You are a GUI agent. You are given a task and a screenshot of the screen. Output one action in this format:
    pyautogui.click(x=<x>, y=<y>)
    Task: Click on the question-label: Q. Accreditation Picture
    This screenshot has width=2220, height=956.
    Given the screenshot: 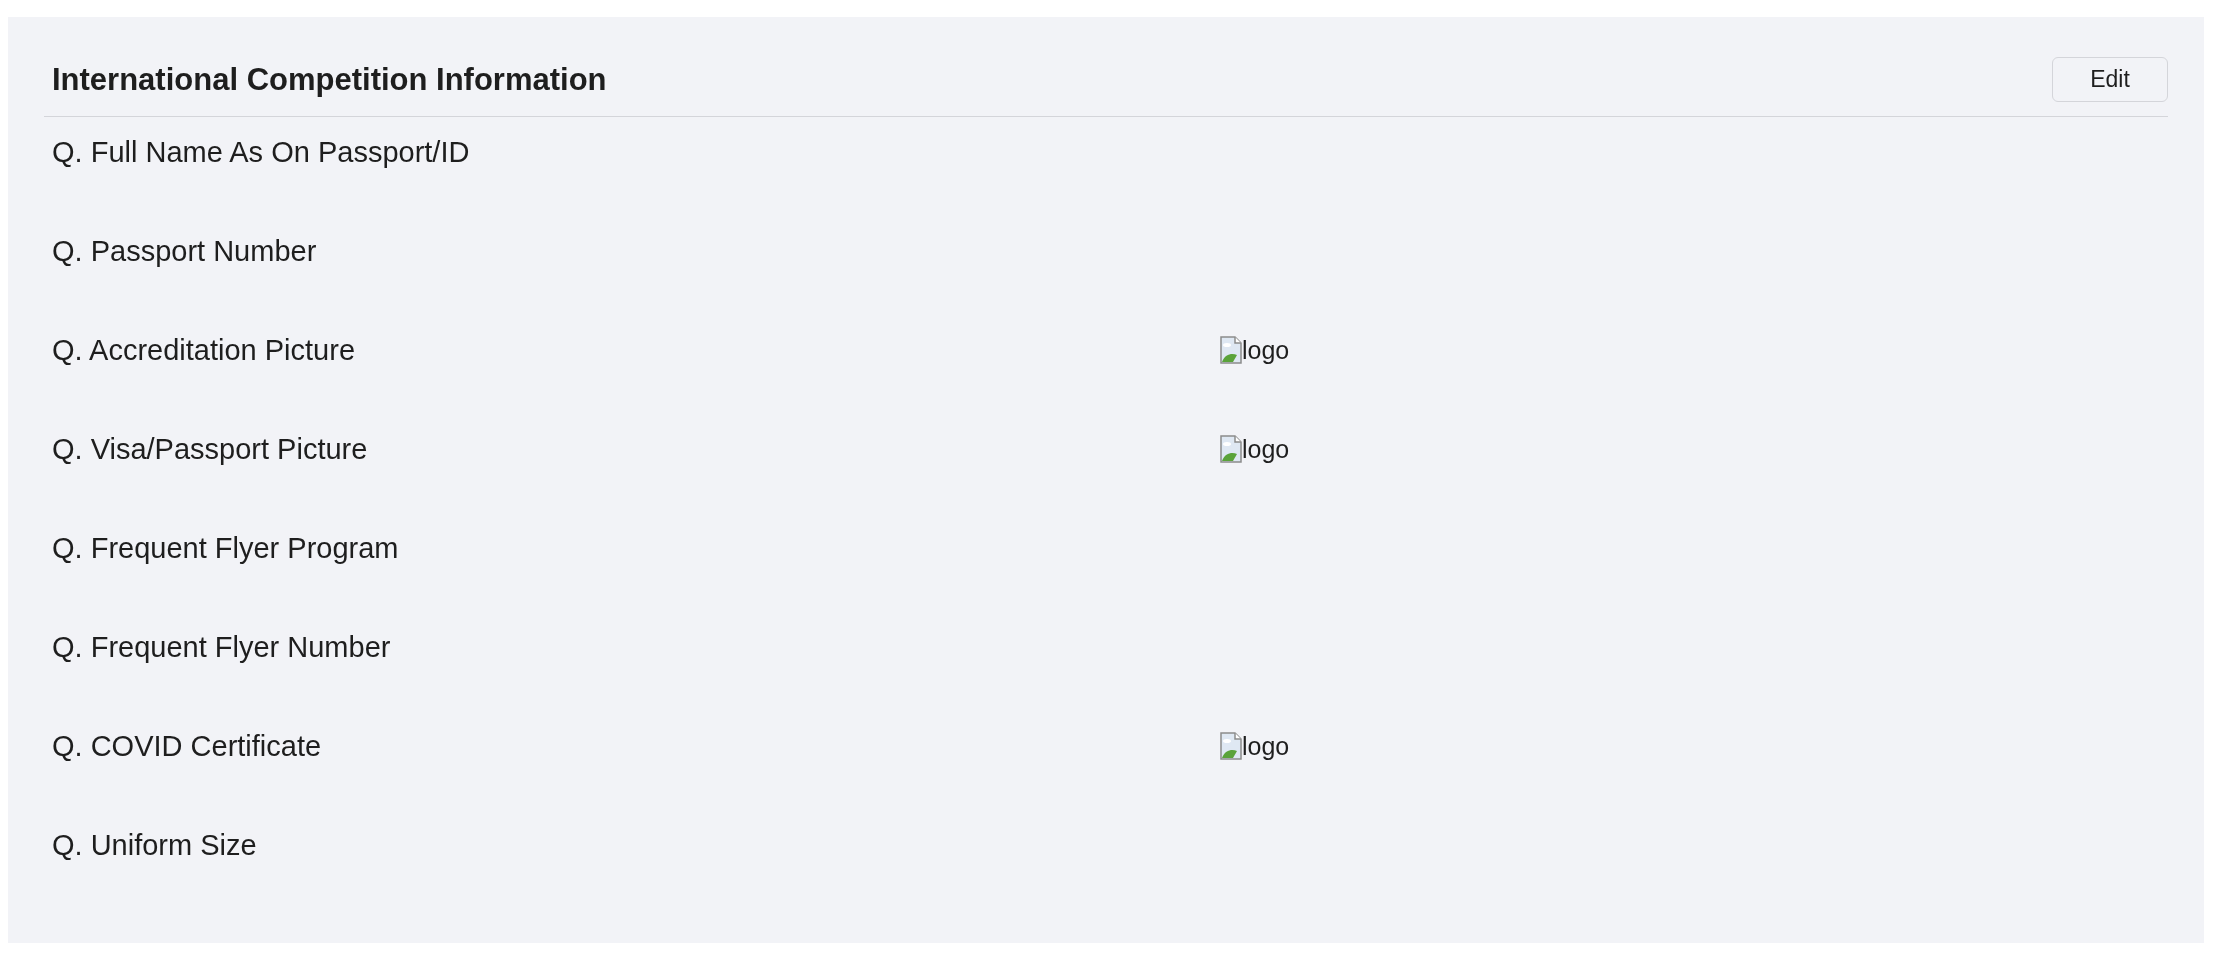 What is the action you would take?
    pyautogui.click(x=204, y=350)
    